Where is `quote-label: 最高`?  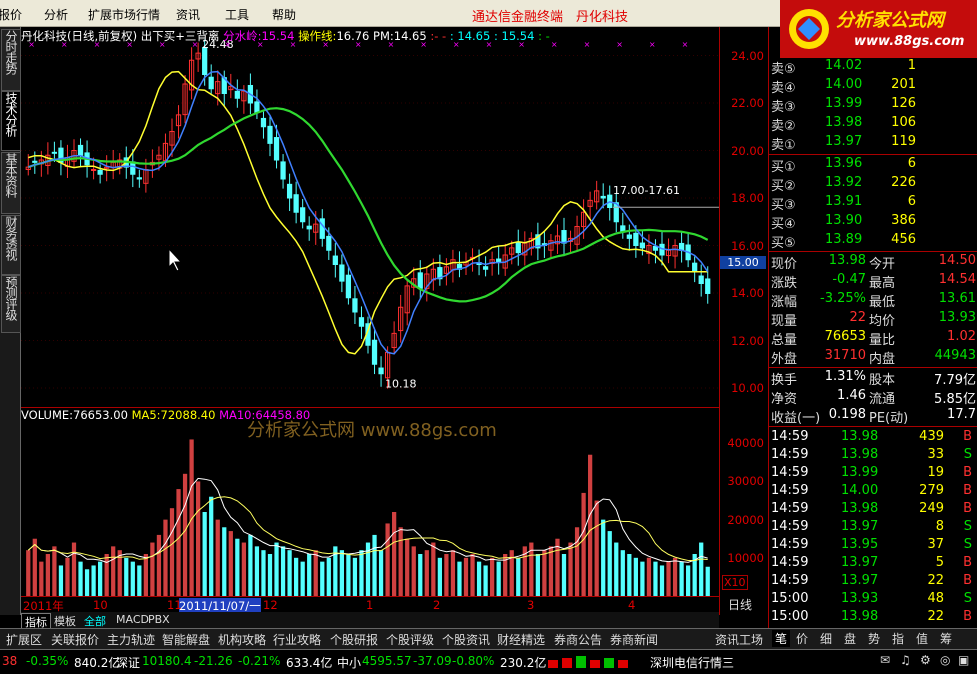
quote-label: 最高 is located at coordinates (882, 283).